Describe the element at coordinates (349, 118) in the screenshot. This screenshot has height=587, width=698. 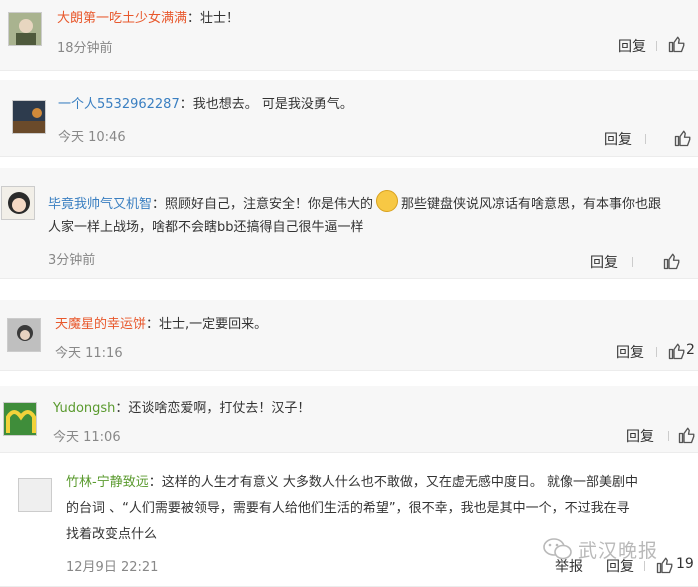
I see `comment-card: 一个人5532962287：我也想去。 可是我没勇气。 今天 10:46 回复` at that location.